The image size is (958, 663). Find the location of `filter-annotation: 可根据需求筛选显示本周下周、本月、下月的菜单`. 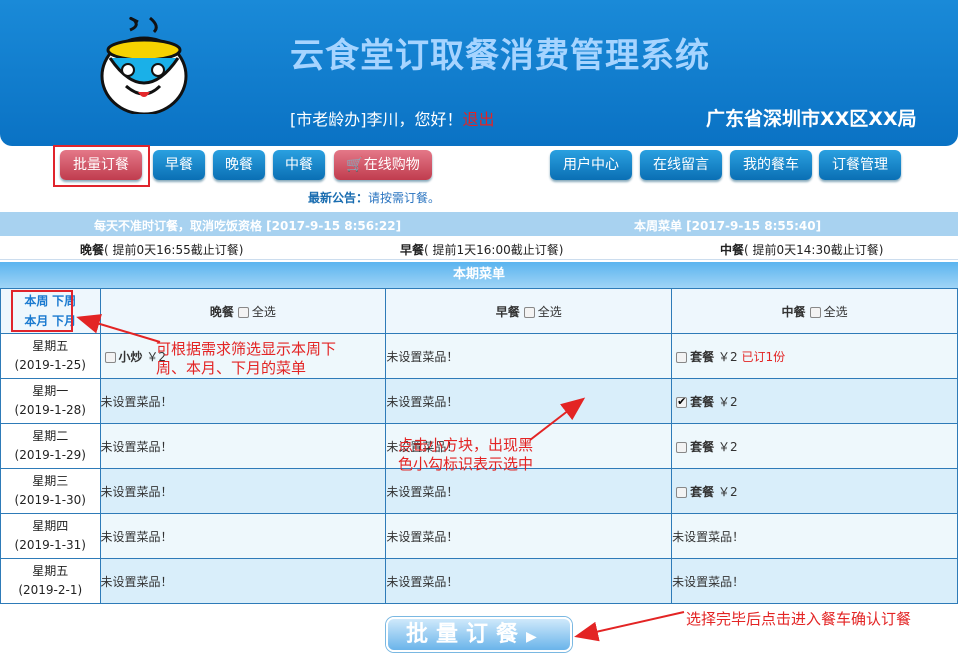

filter-annotation: 可根据需求筛选显示本周下周、本月、下月的菜单 is located at coordinates (246, 358).